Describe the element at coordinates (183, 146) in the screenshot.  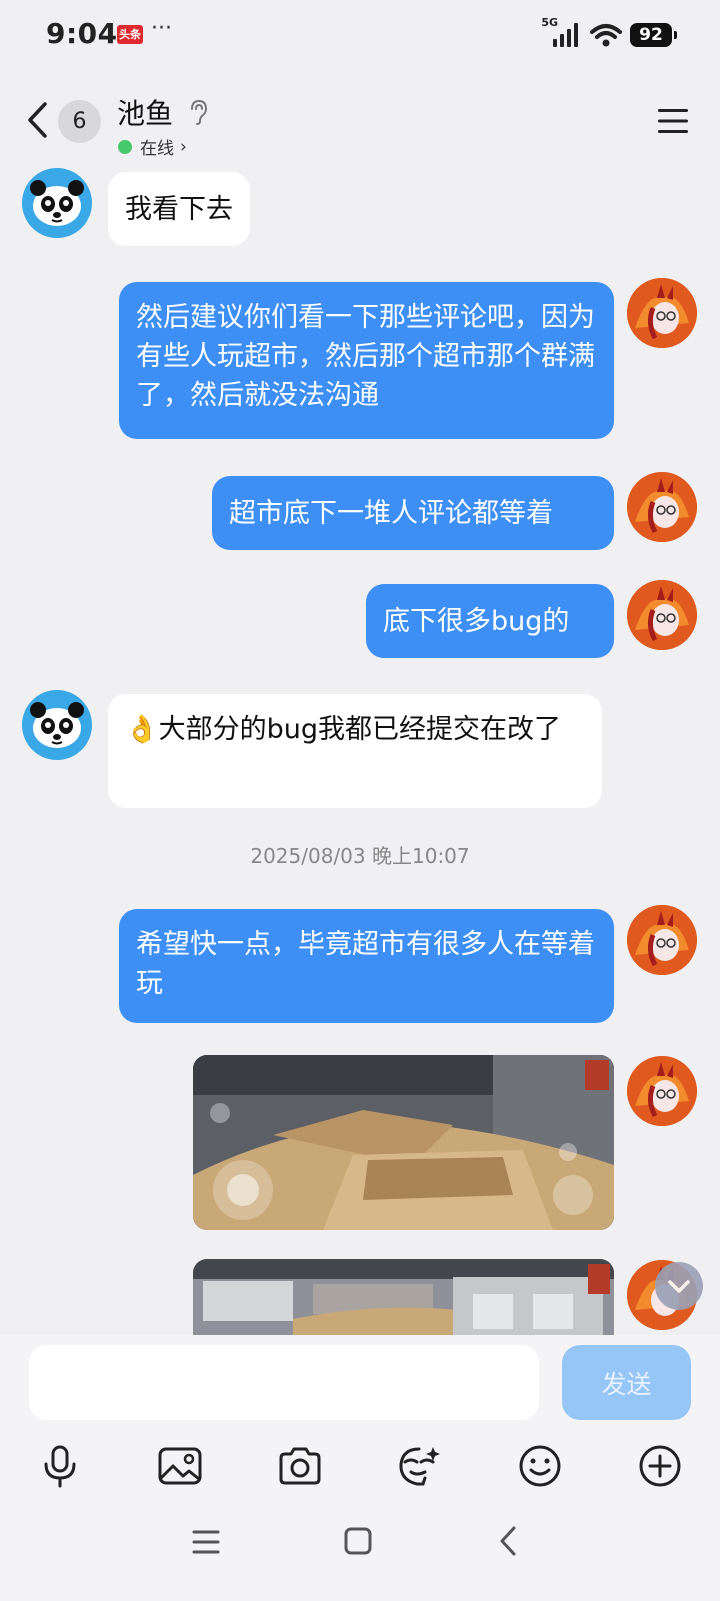
I see `chevron-right-icon: ›` at that location.